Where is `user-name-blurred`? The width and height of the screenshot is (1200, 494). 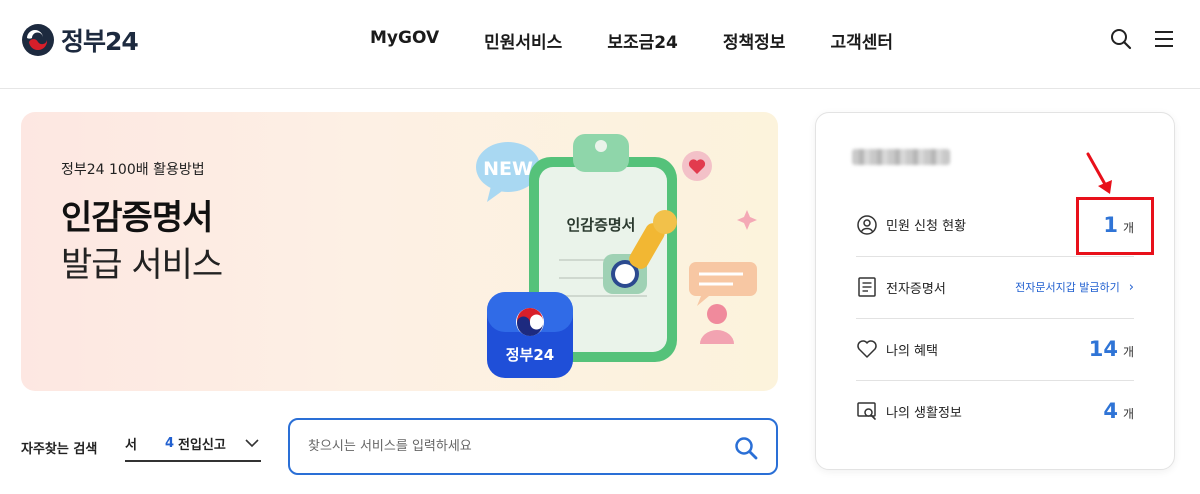
user-name-blurred is located at coordinates (901, 157).